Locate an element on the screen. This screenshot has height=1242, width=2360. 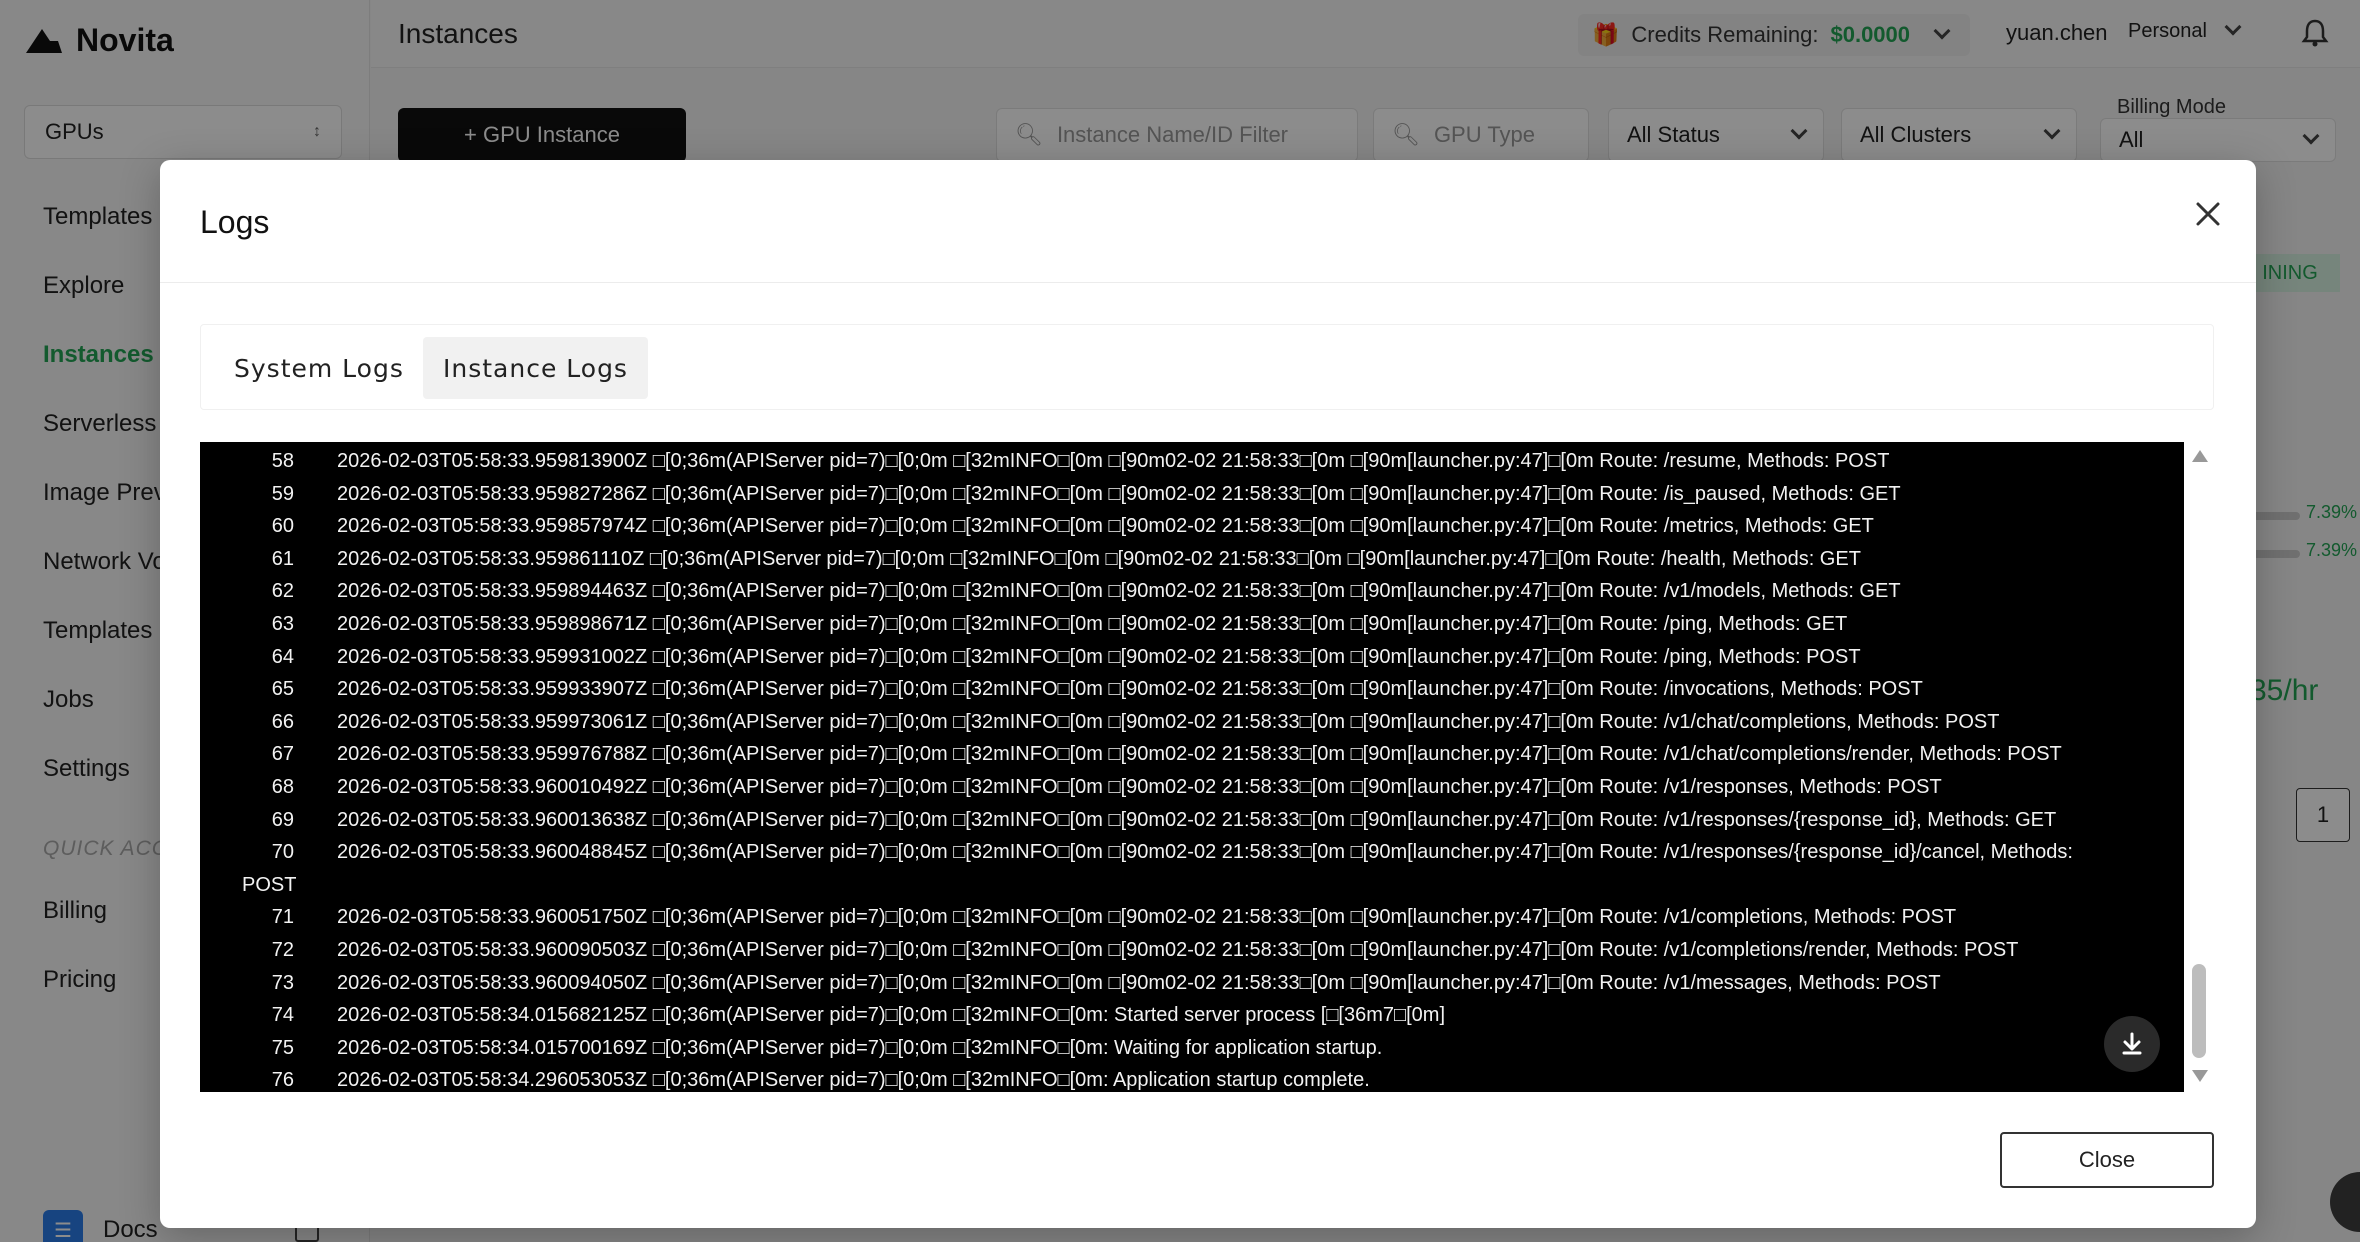
log-line-number: 63 is located at coordinates (282, 624).